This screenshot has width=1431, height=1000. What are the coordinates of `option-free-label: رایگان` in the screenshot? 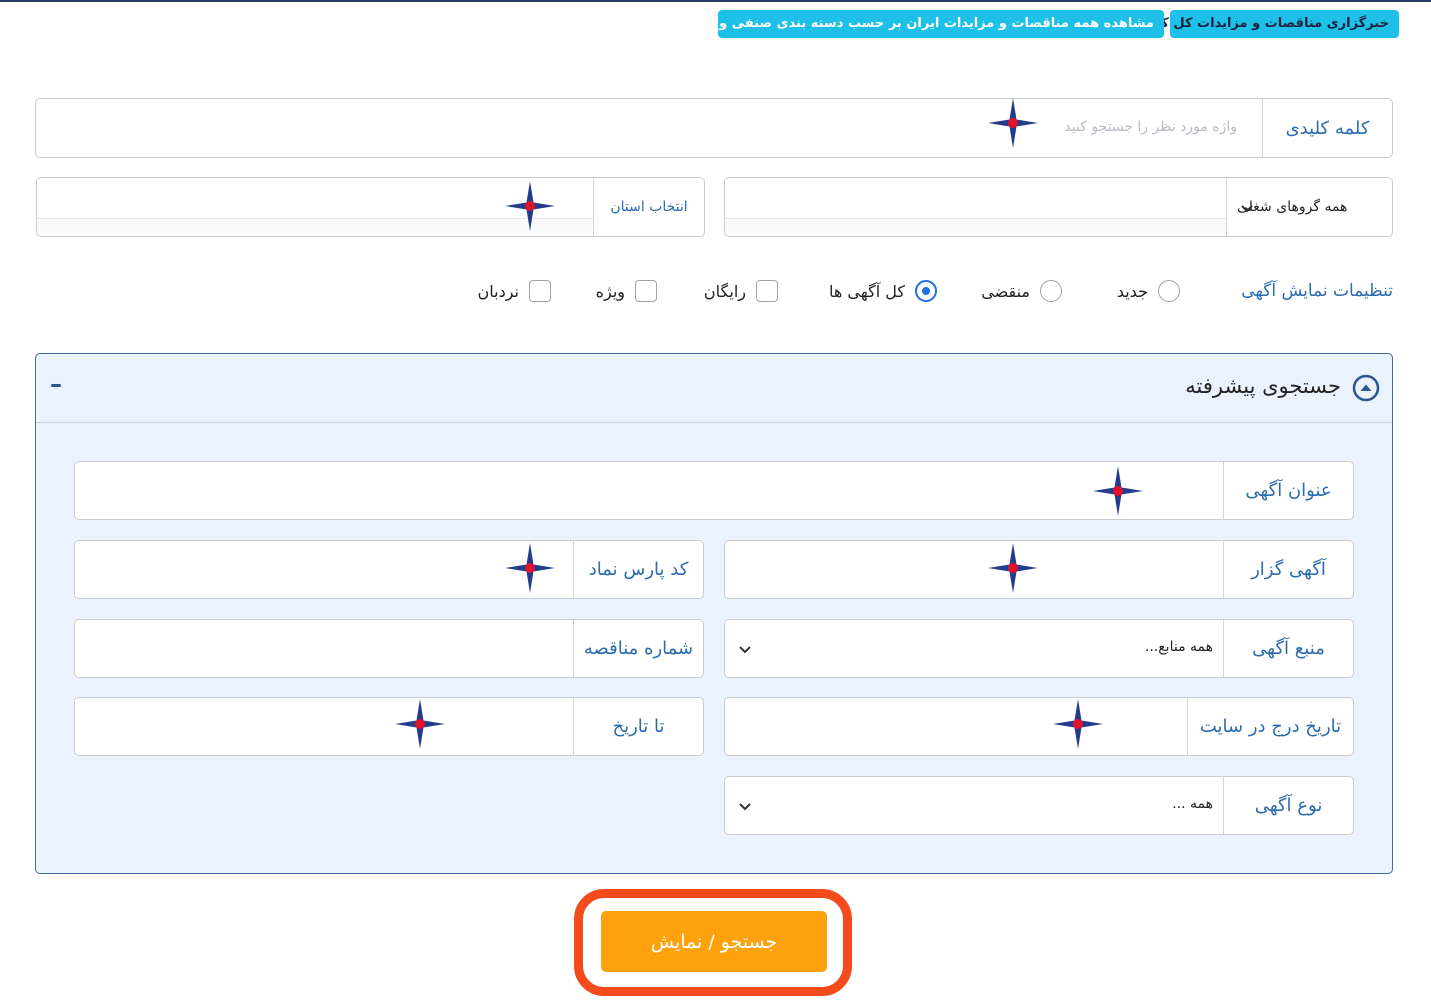 It's located at (724, 291).